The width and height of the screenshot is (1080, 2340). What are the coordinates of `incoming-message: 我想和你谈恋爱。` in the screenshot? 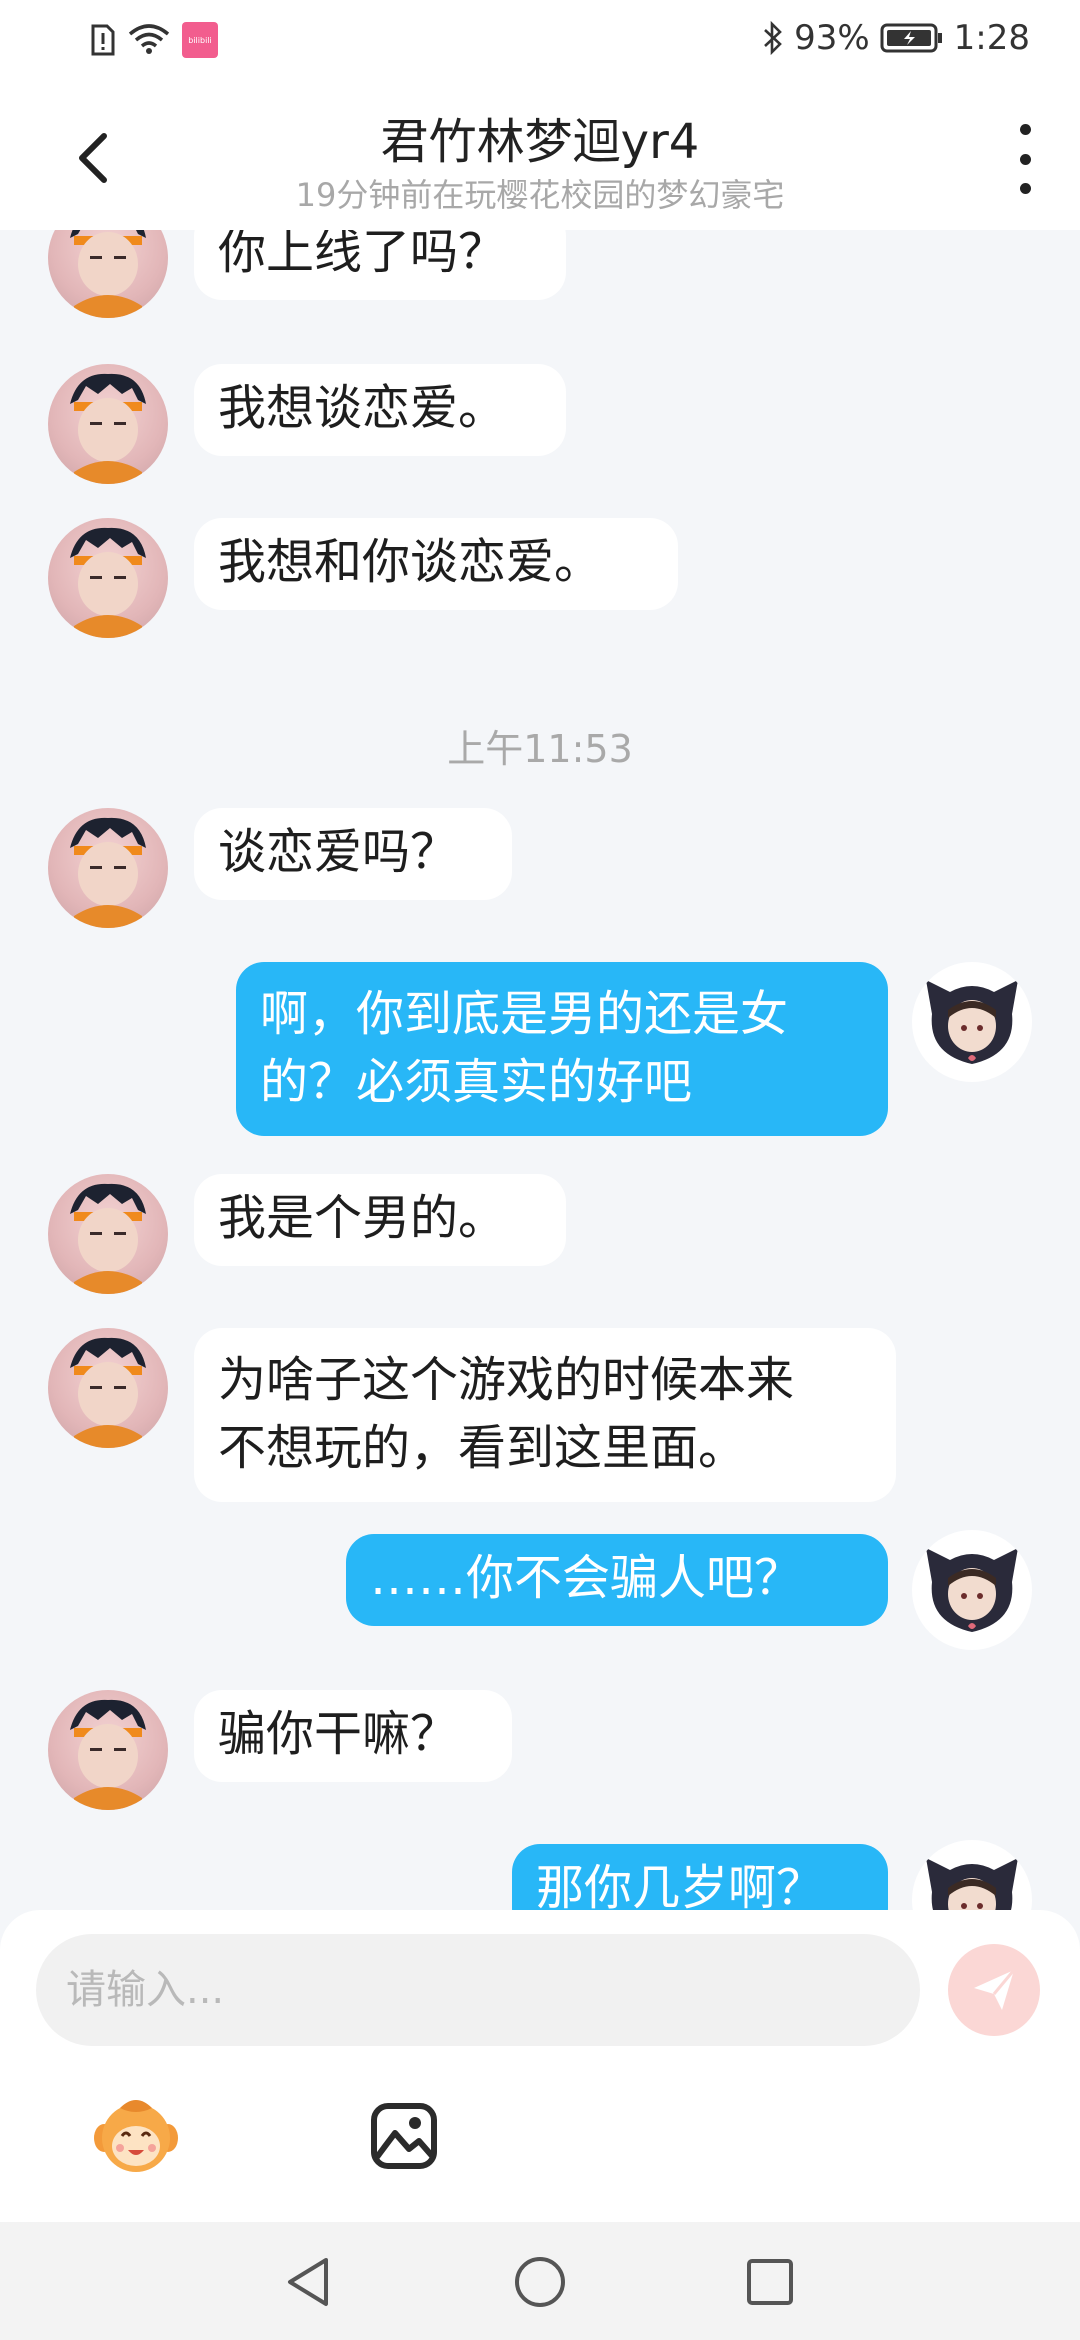 It's located at (436, 564).